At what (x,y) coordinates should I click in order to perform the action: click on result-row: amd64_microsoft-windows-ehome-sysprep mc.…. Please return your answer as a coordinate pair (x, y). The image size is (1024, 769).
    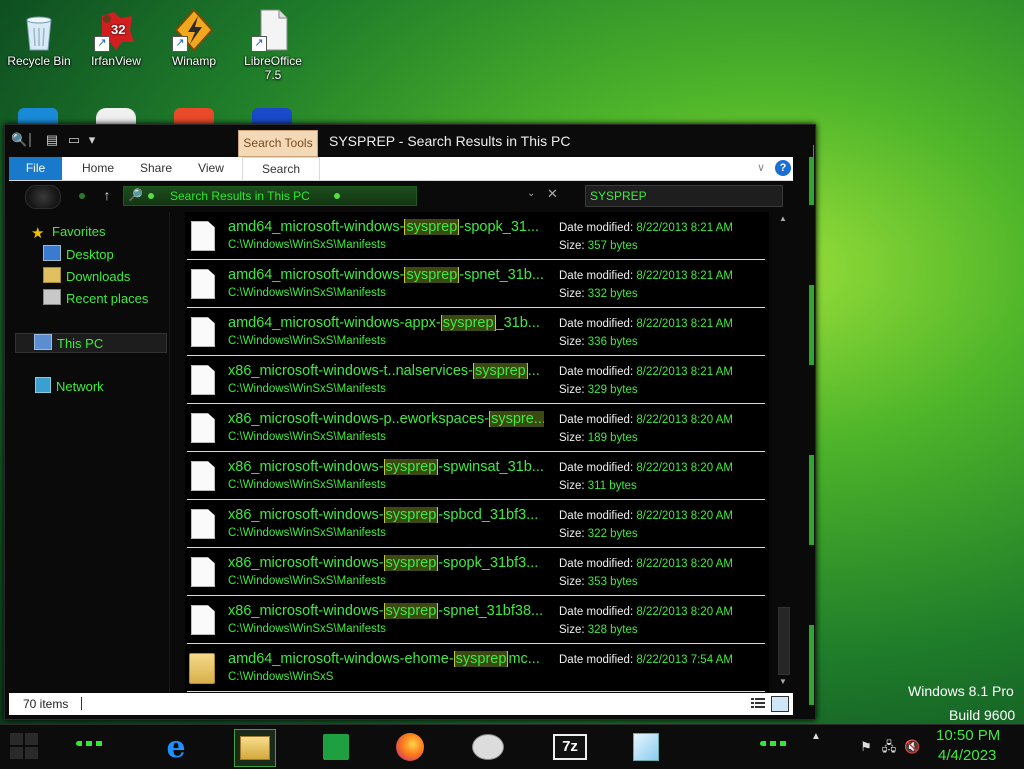
    Looking at the image, I should click on (476, 668).